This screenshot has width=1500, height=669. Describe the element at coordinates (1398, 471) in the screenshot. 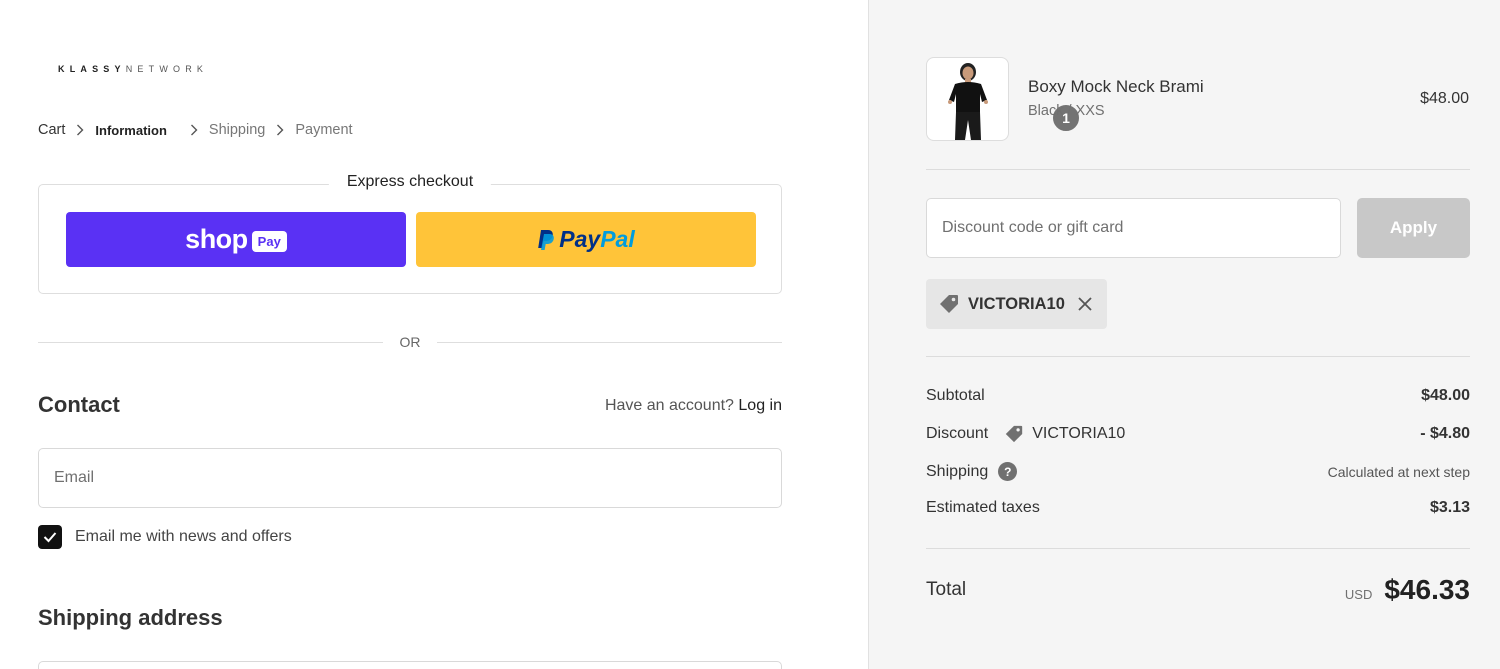

I see `shipping-value: Calculated at next step` at that location.